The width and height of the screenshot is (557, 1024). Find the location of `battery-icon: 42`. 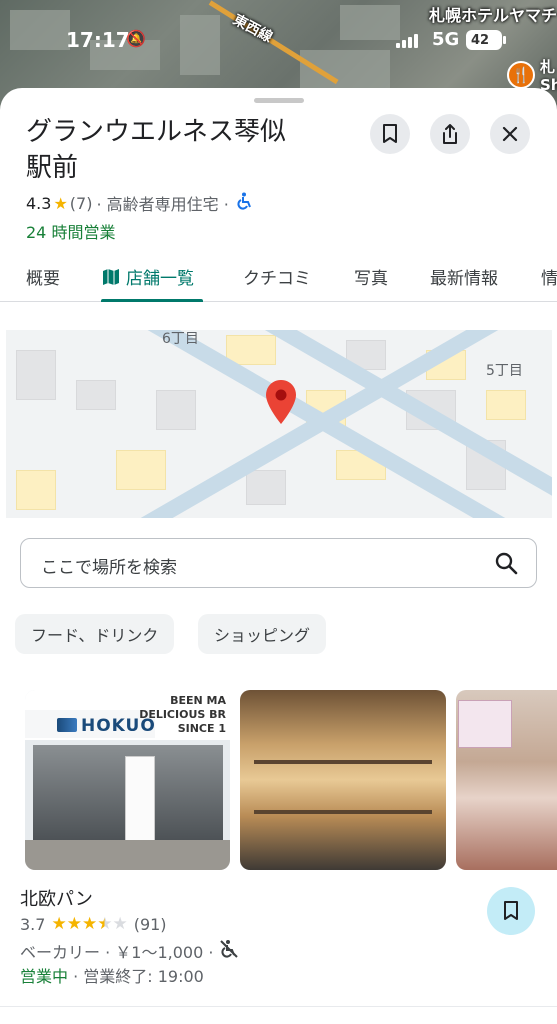

battery-icon: 42 is located at coordinates (486, 40).